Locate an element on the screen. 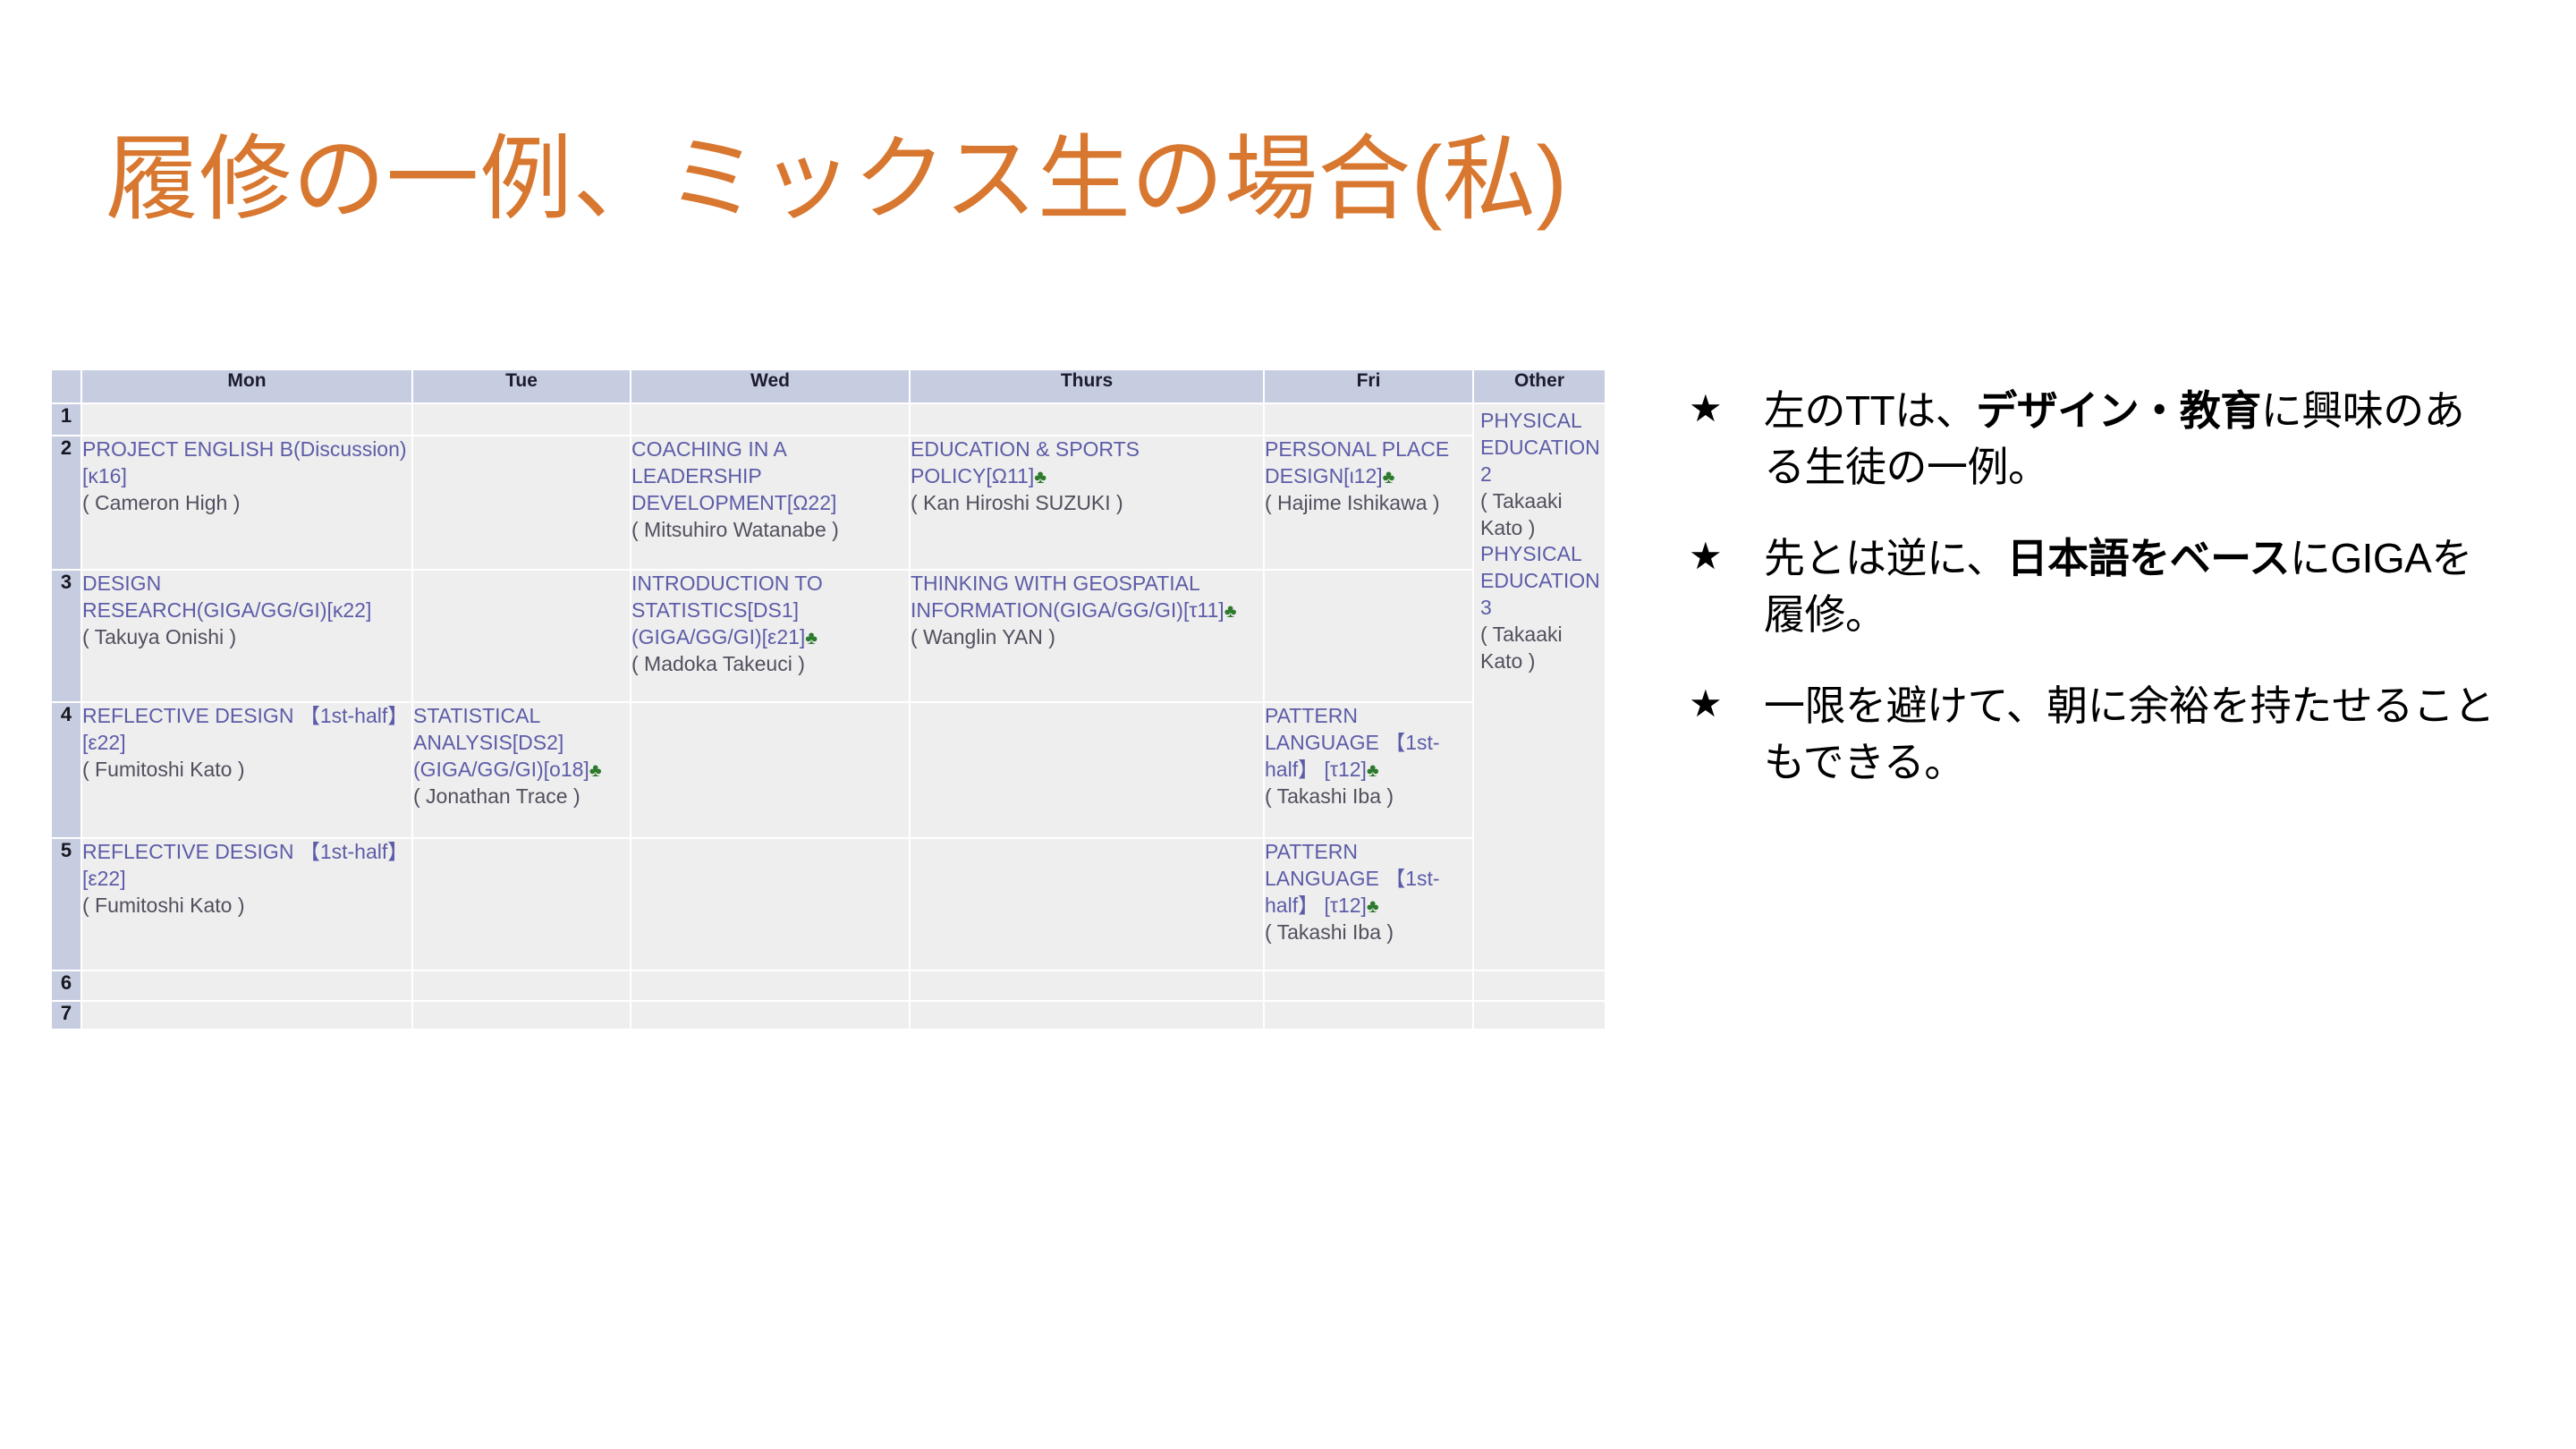 This screenshot has width=2576, height=1449. course-teacher: ( Fumitoshi Kato ) is located at coordinates (163, 905).